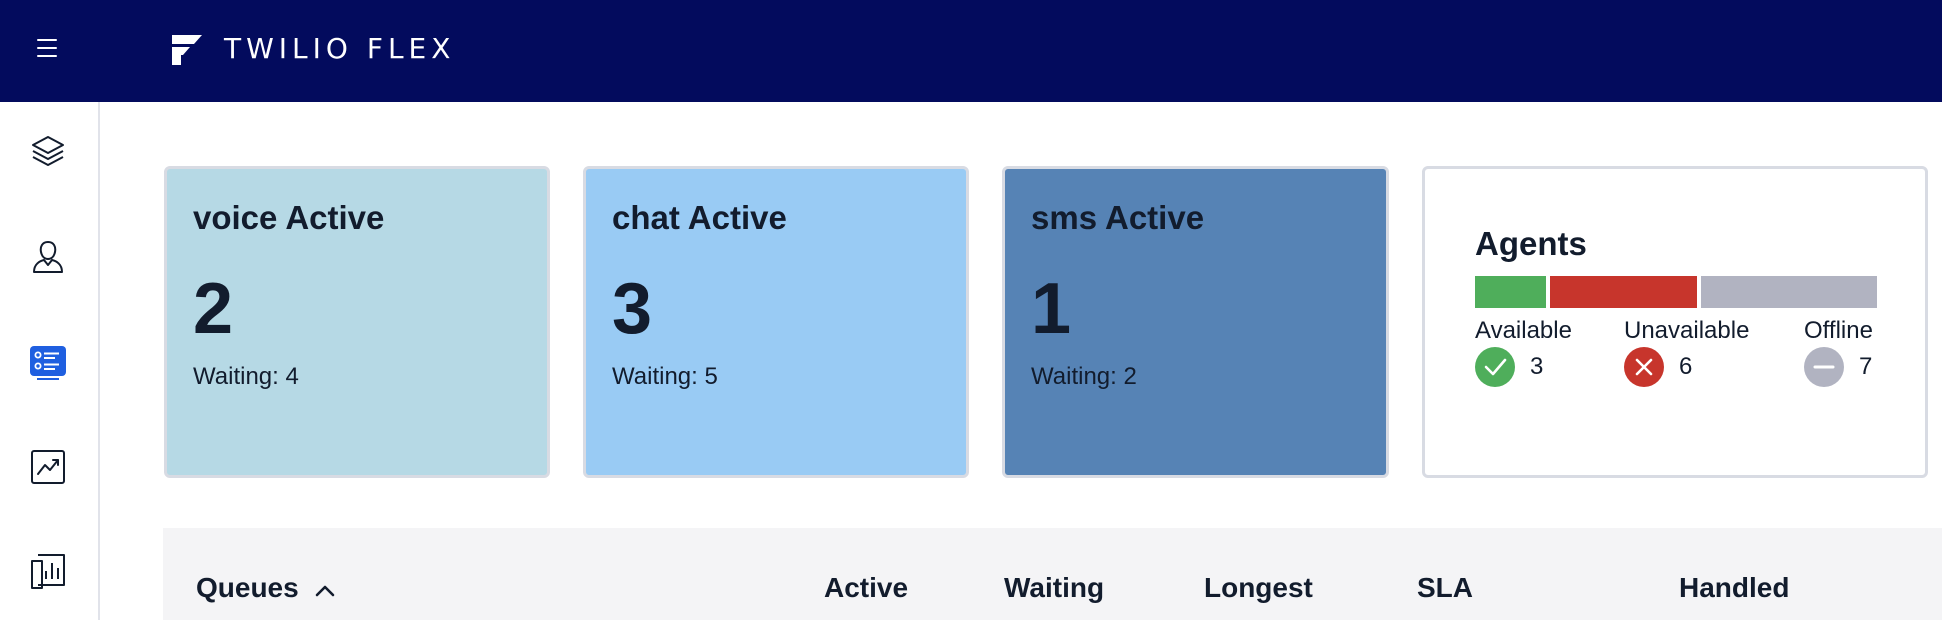 The height and width of the screenshot is (620, 1942). I want to click on sidebar-nav, so click(50, 361).